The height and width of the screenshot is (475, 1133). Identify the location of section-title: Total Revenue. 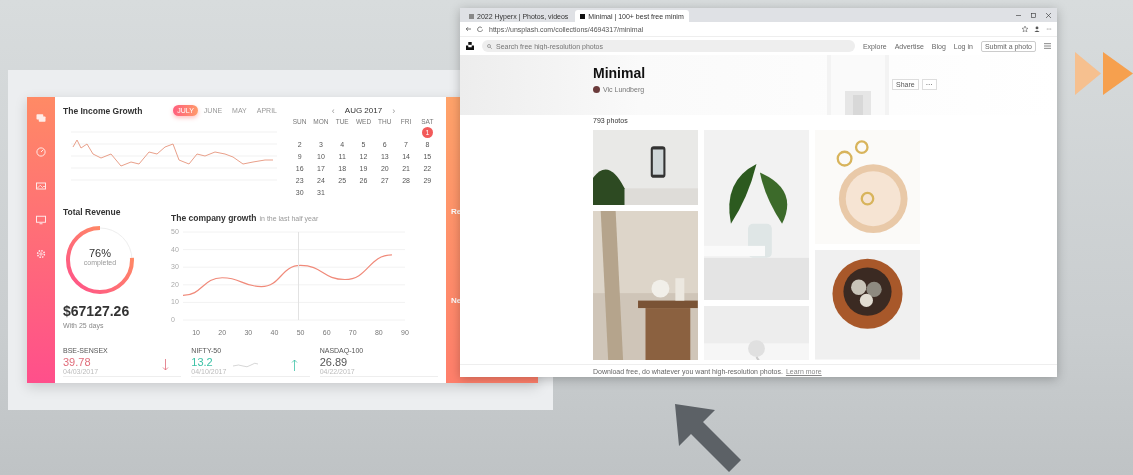
(92, 212).